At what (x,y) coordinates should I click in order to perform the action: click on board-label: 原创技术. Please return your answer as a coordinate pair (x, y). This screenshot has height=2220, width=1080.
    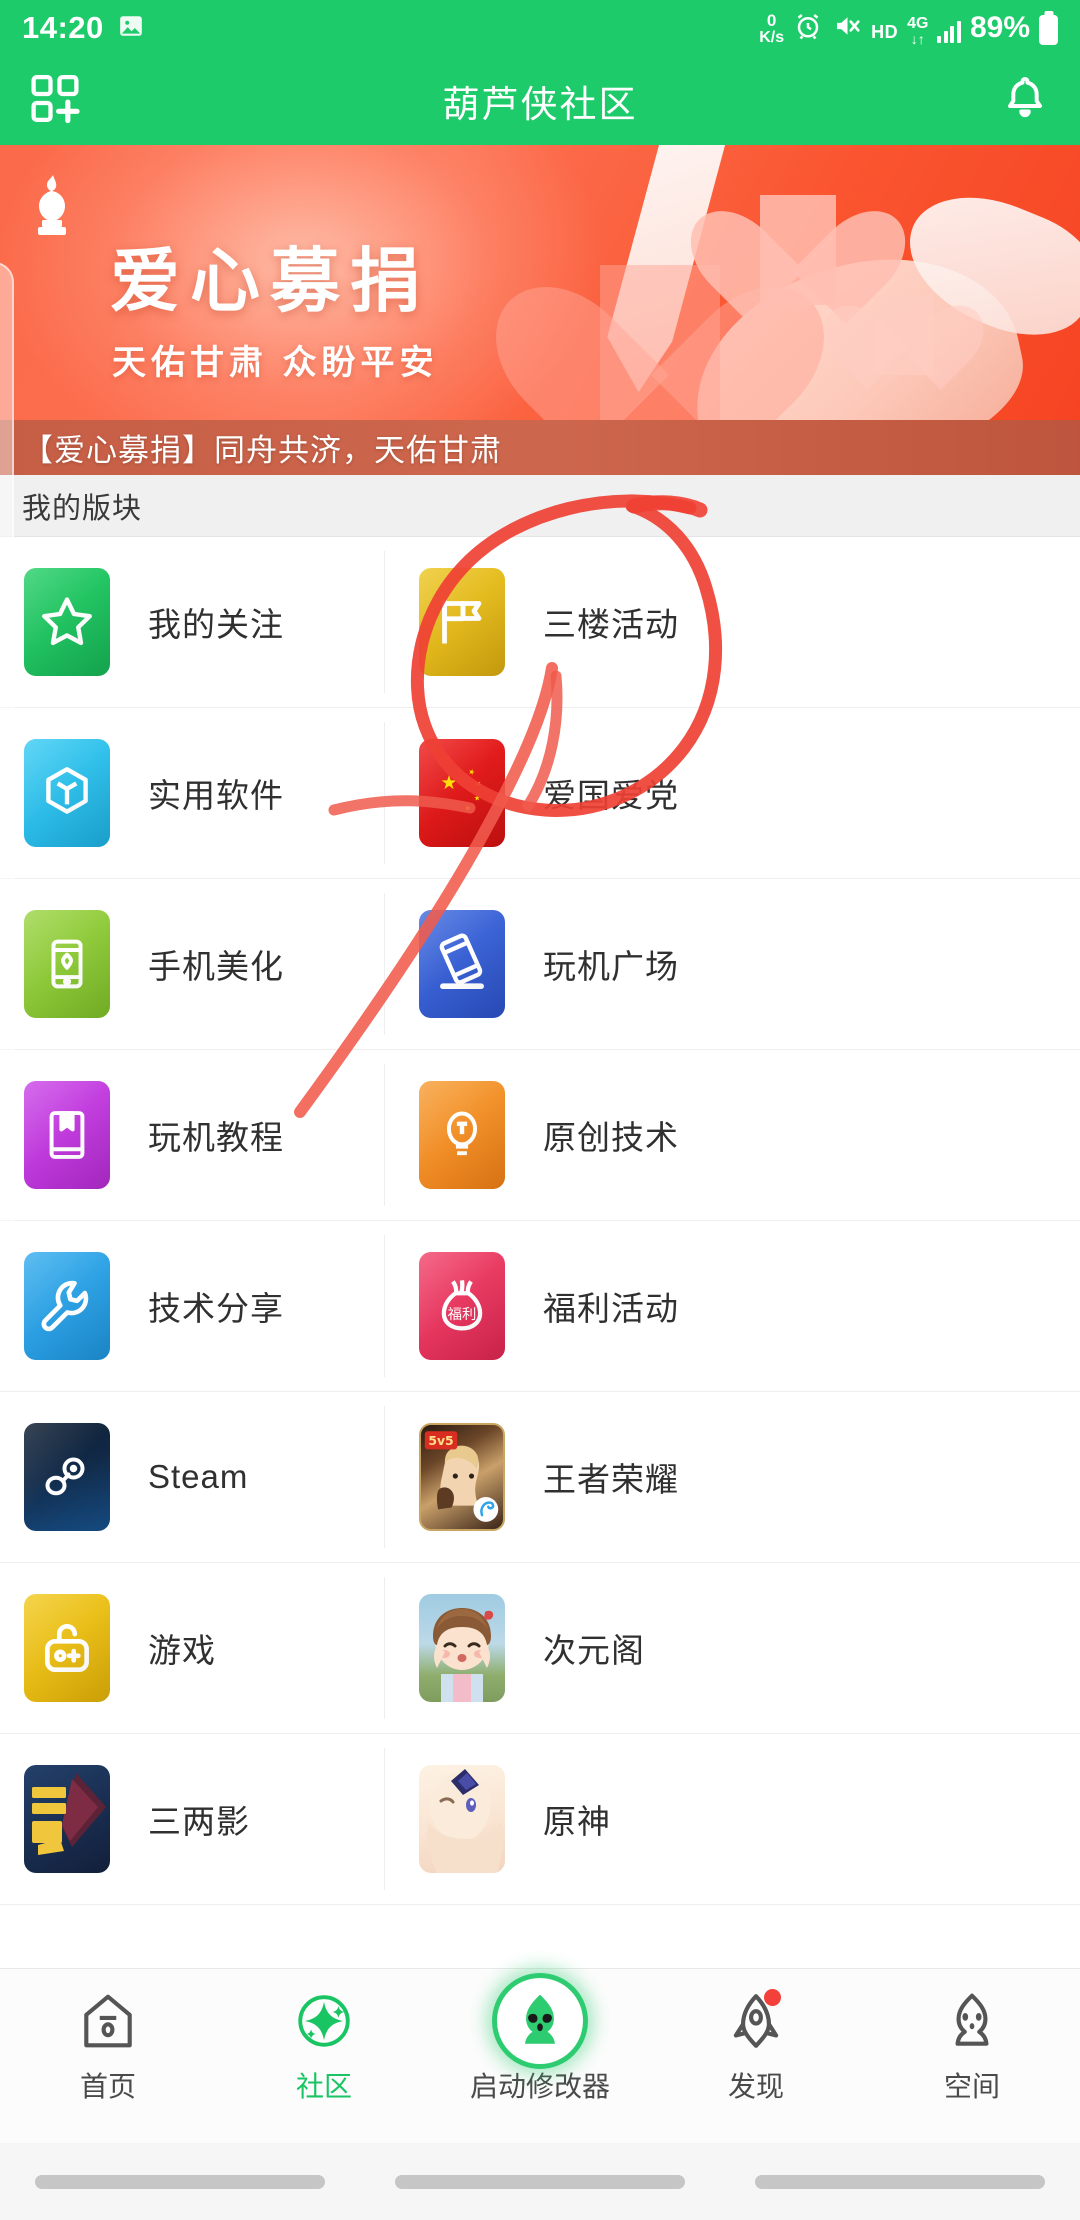
    Looking at the image, I should click on (611, 1137).